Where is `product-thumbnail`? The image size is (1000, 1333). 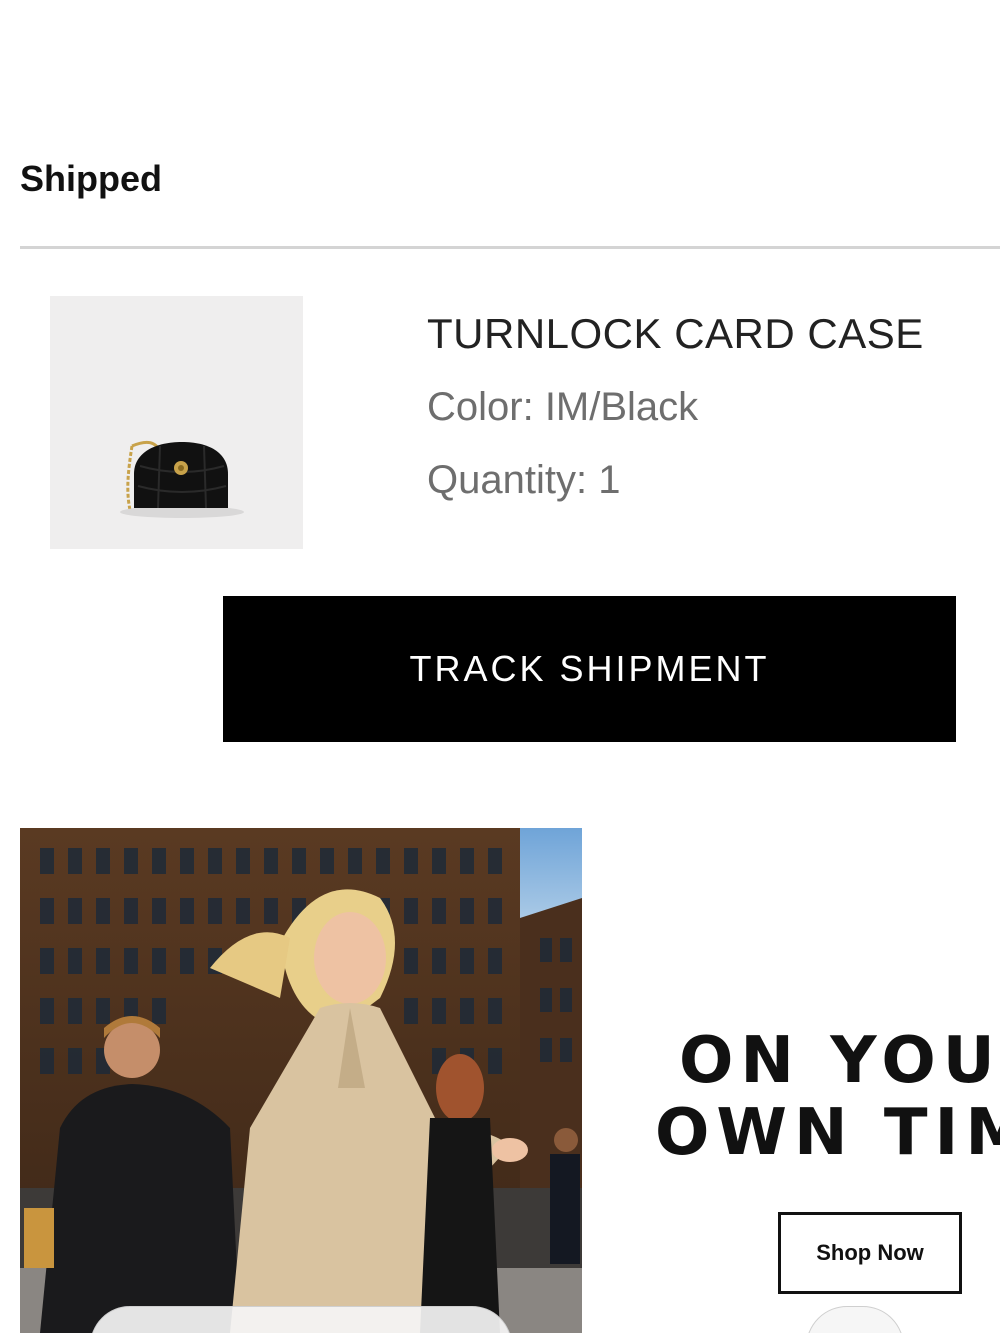 product-thumbnail is located at coordinates (176, 422).